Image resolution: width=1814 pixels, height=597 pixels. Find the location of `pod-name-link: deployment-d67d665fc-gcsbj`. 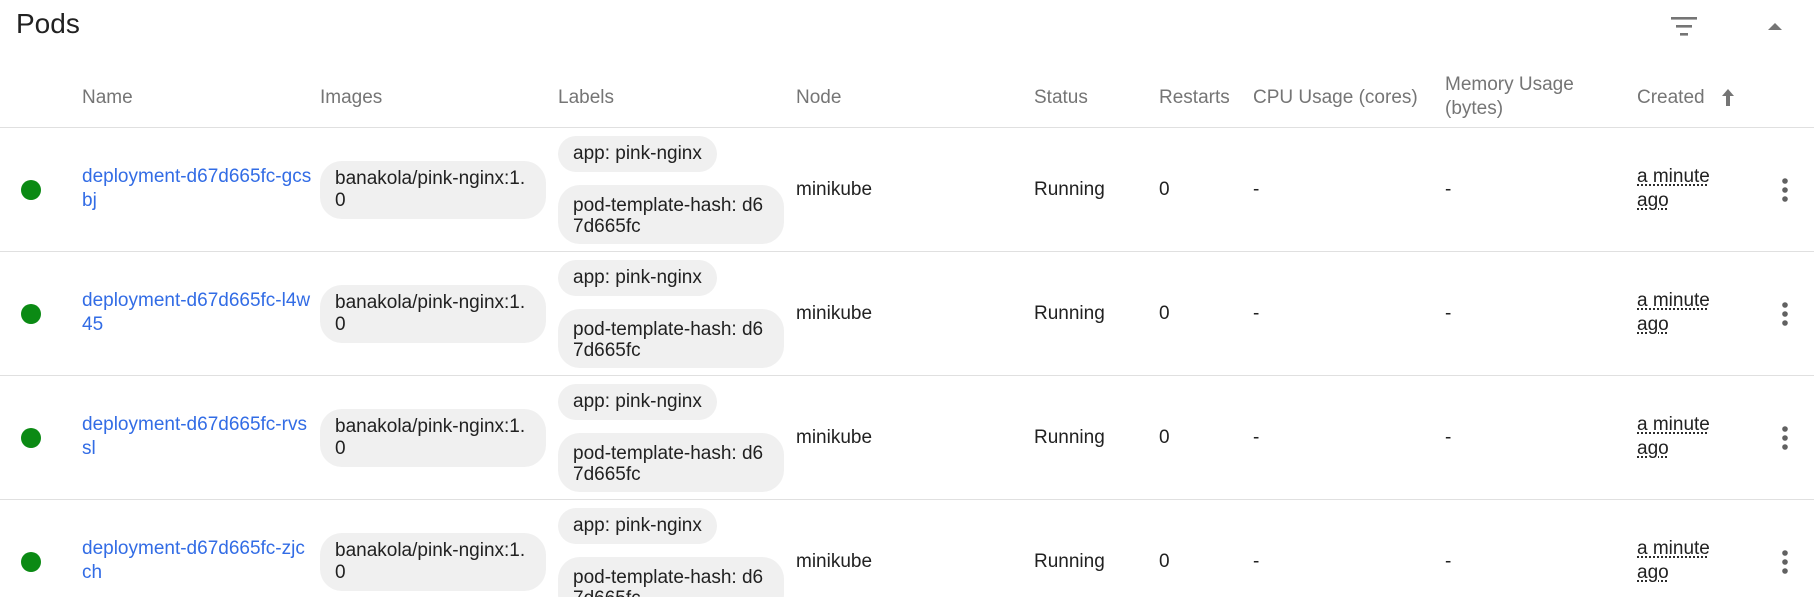

pod-name-link: deployment-d67d665fc-gcsbj is located at coordinates (197, 189).